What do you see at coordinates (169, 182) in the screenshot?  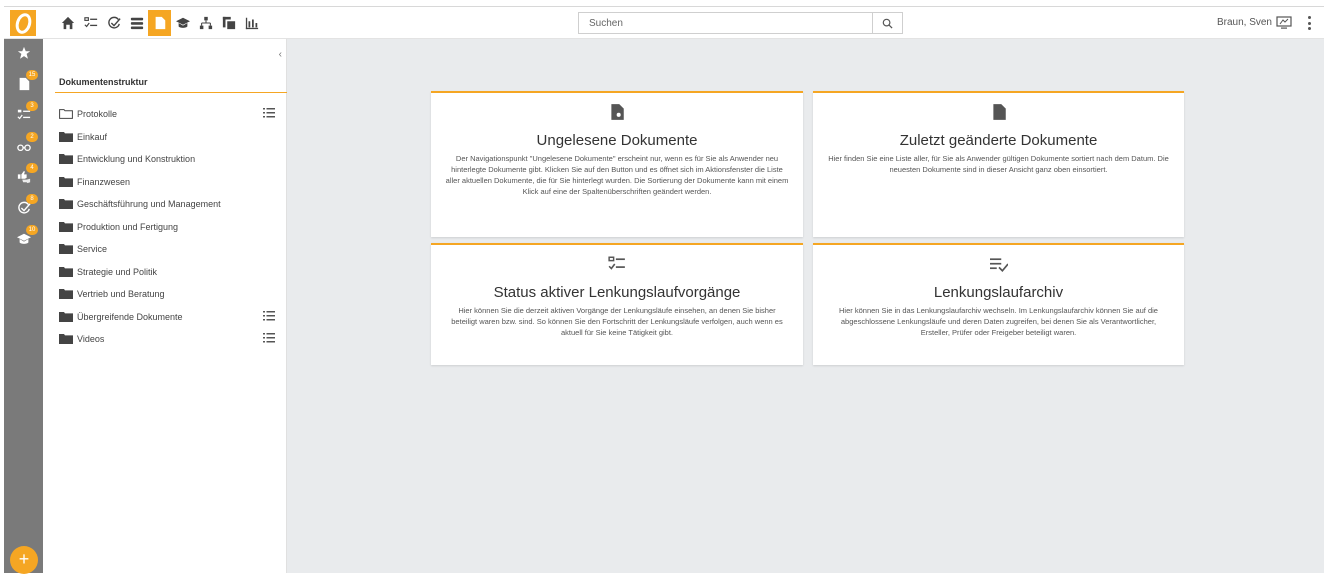 I see `folder-item: Finanzwesen` at bounding box center [169, 182].